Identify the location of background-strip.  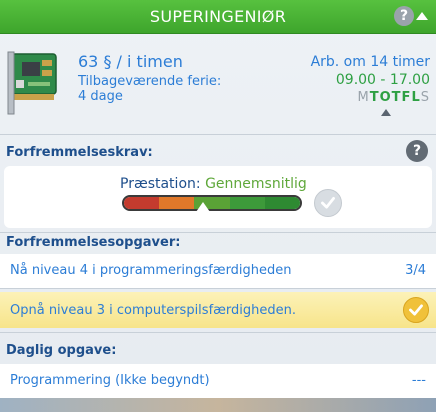
(218, 405).